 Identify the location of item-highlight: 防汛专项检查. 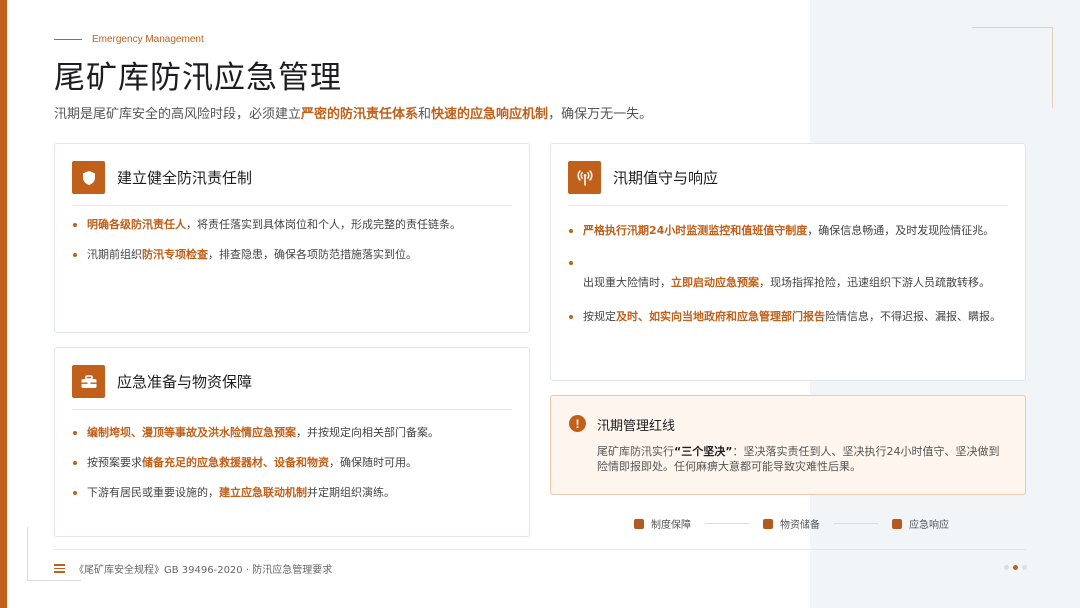
(175, 254).